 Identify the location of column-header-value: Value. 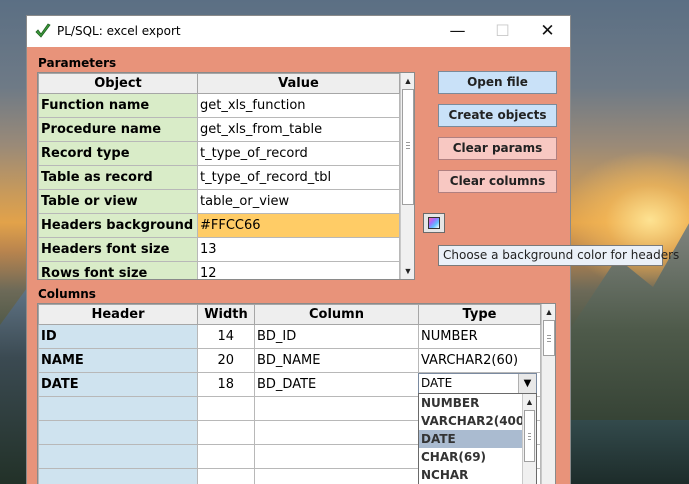
(298, 83).